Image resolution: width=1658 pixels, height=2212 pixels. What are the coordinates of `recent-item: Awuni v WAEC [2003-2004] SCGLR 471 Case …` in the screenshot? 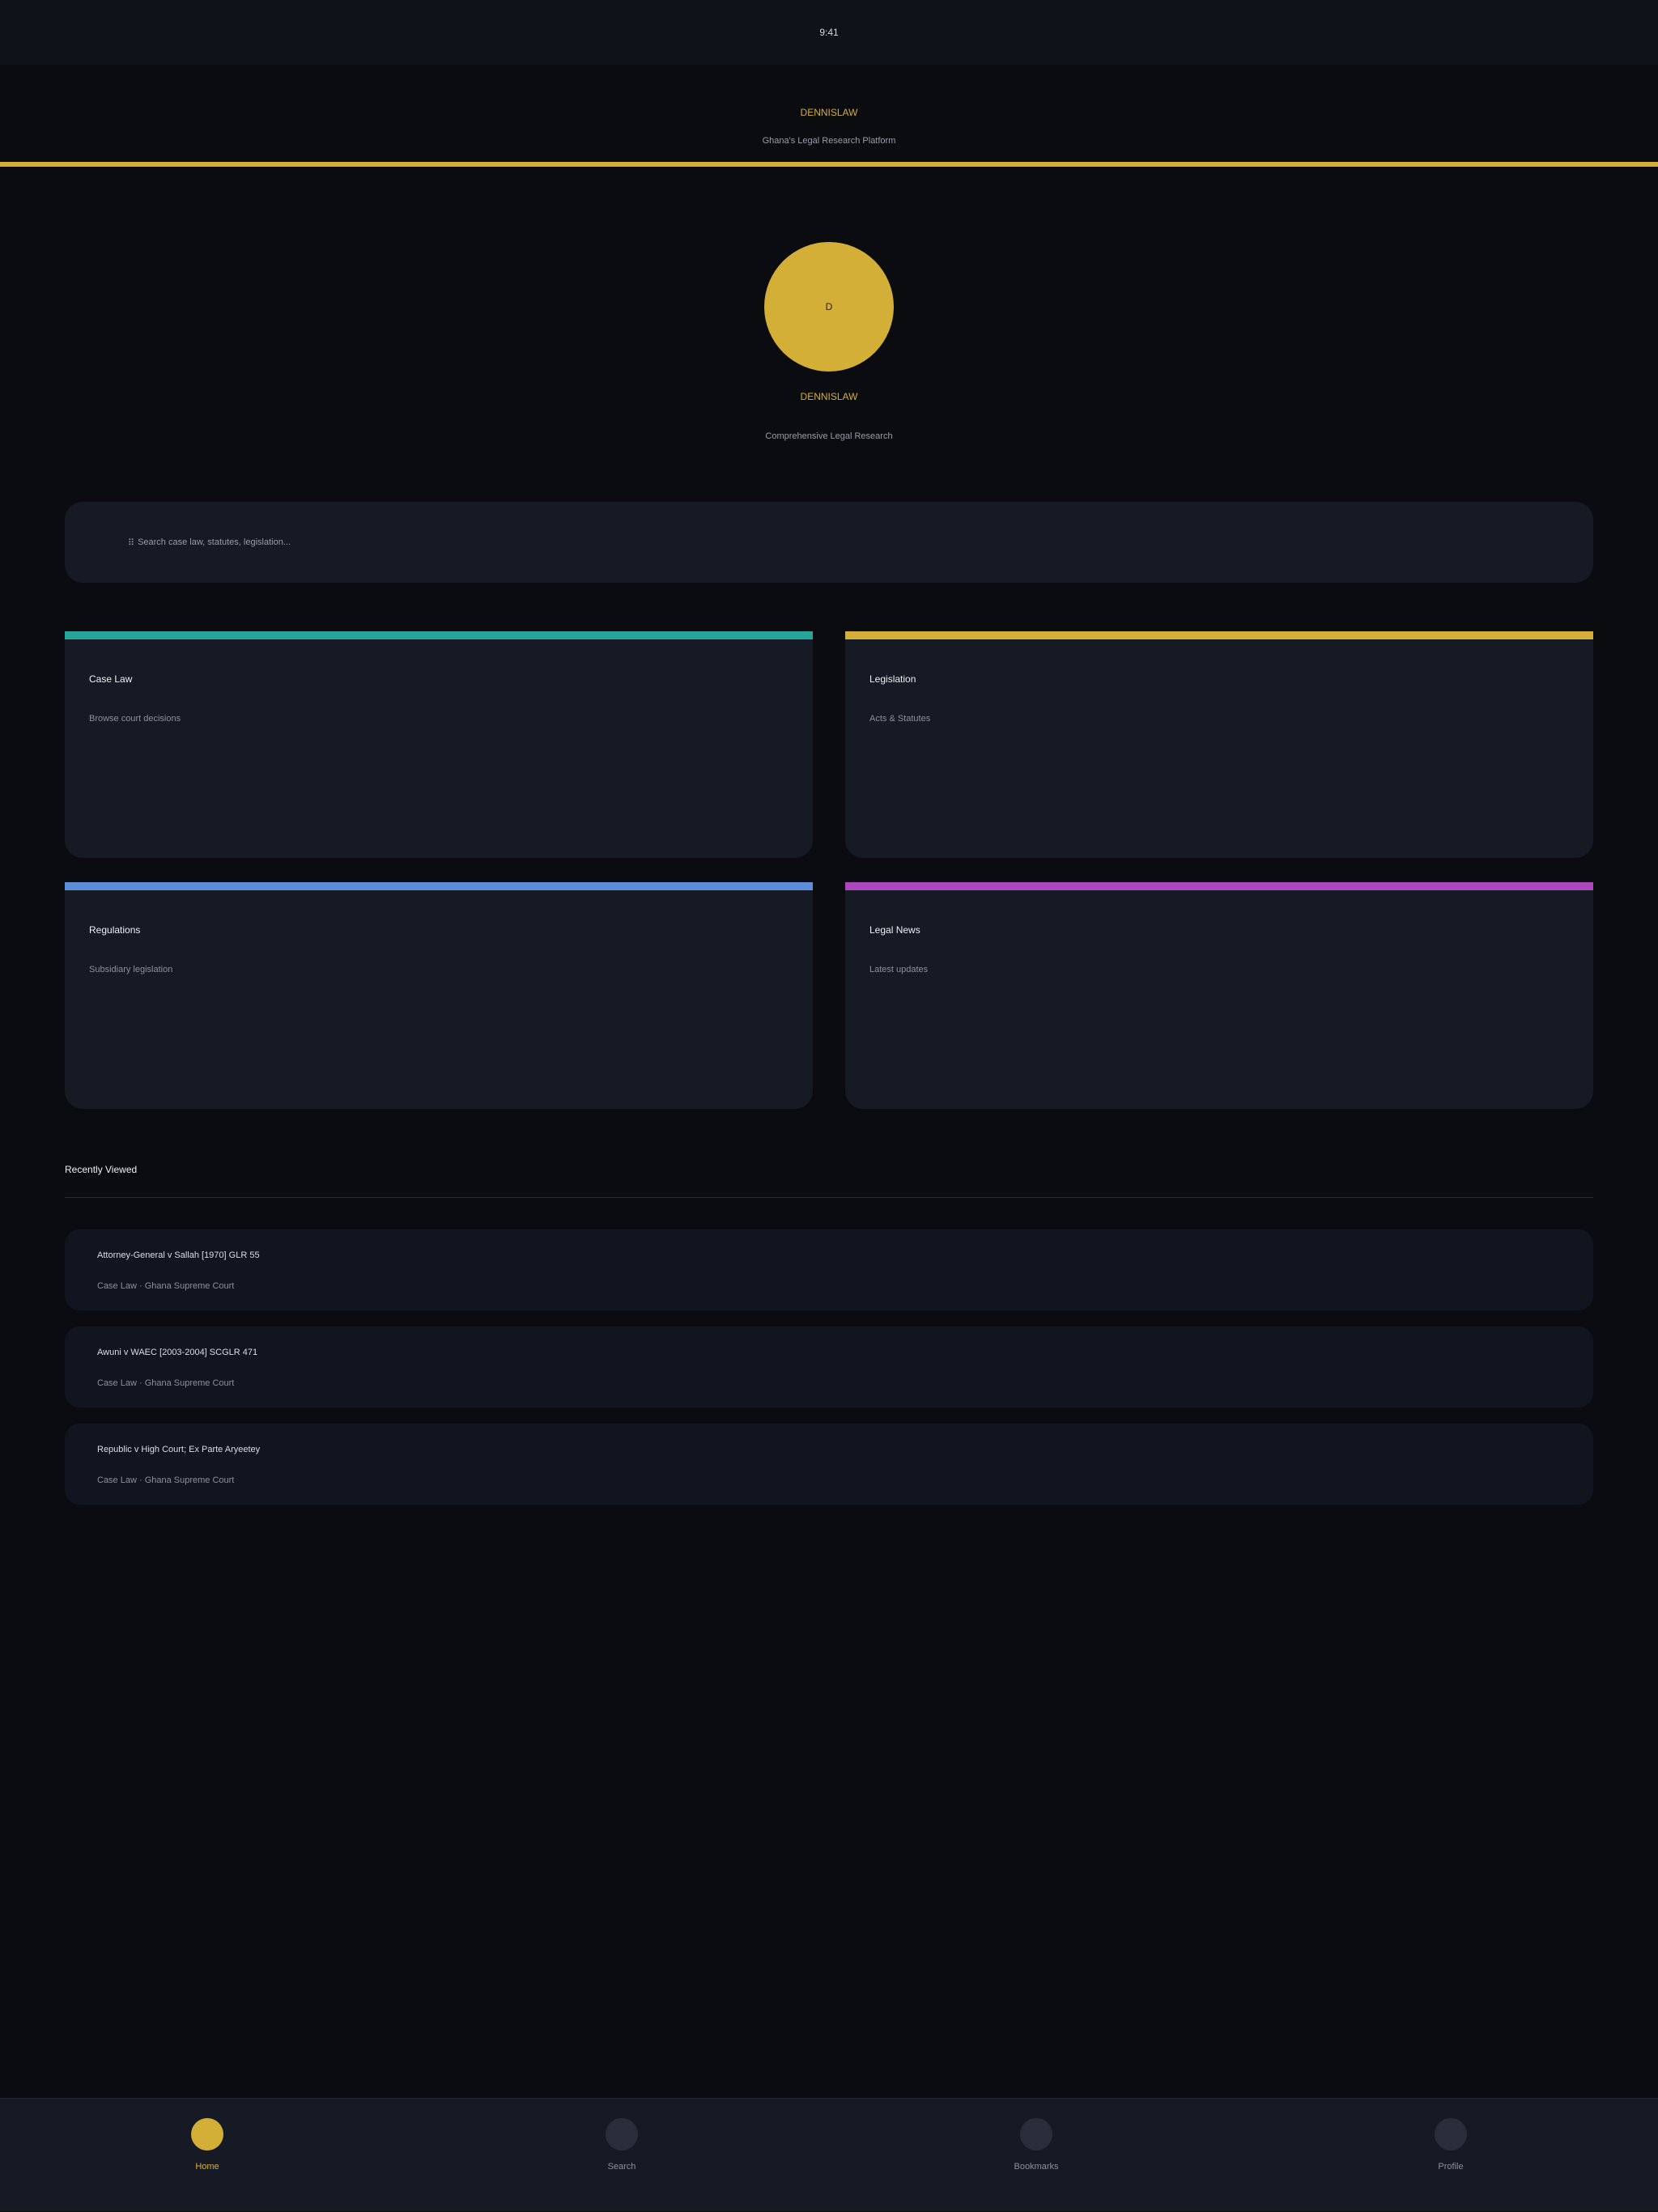 It's located at (829, 1367).